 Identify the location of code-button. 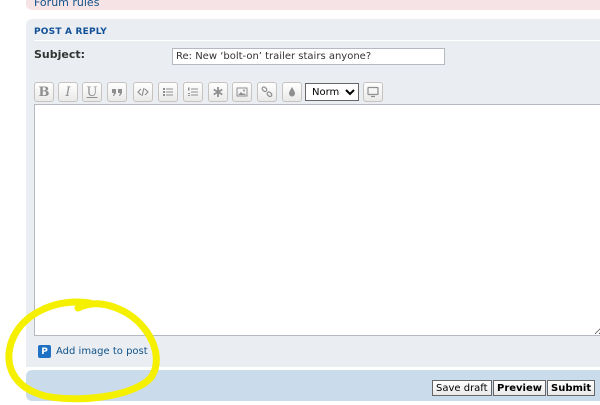
(143, 92).